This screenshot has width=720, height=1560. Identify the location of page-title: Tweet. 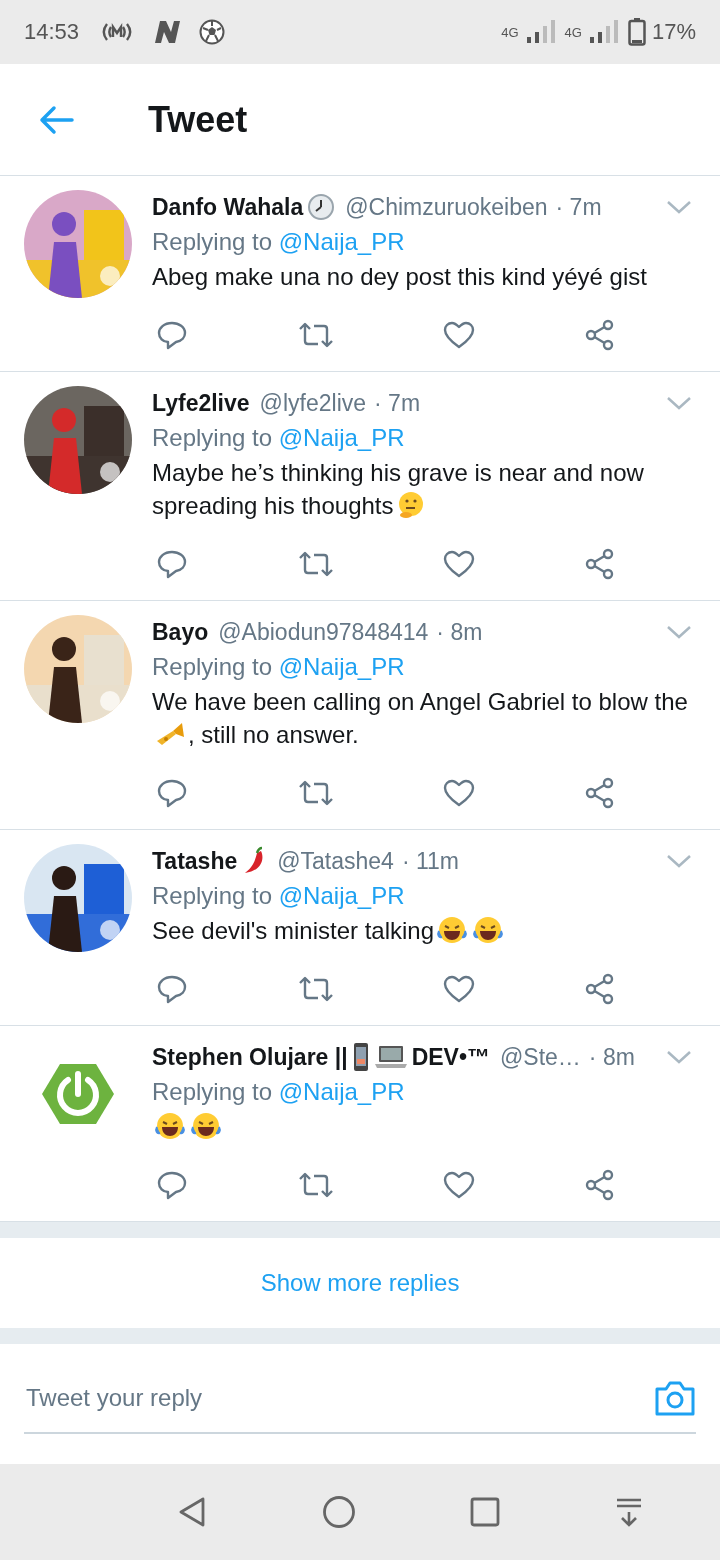
(198, 119).